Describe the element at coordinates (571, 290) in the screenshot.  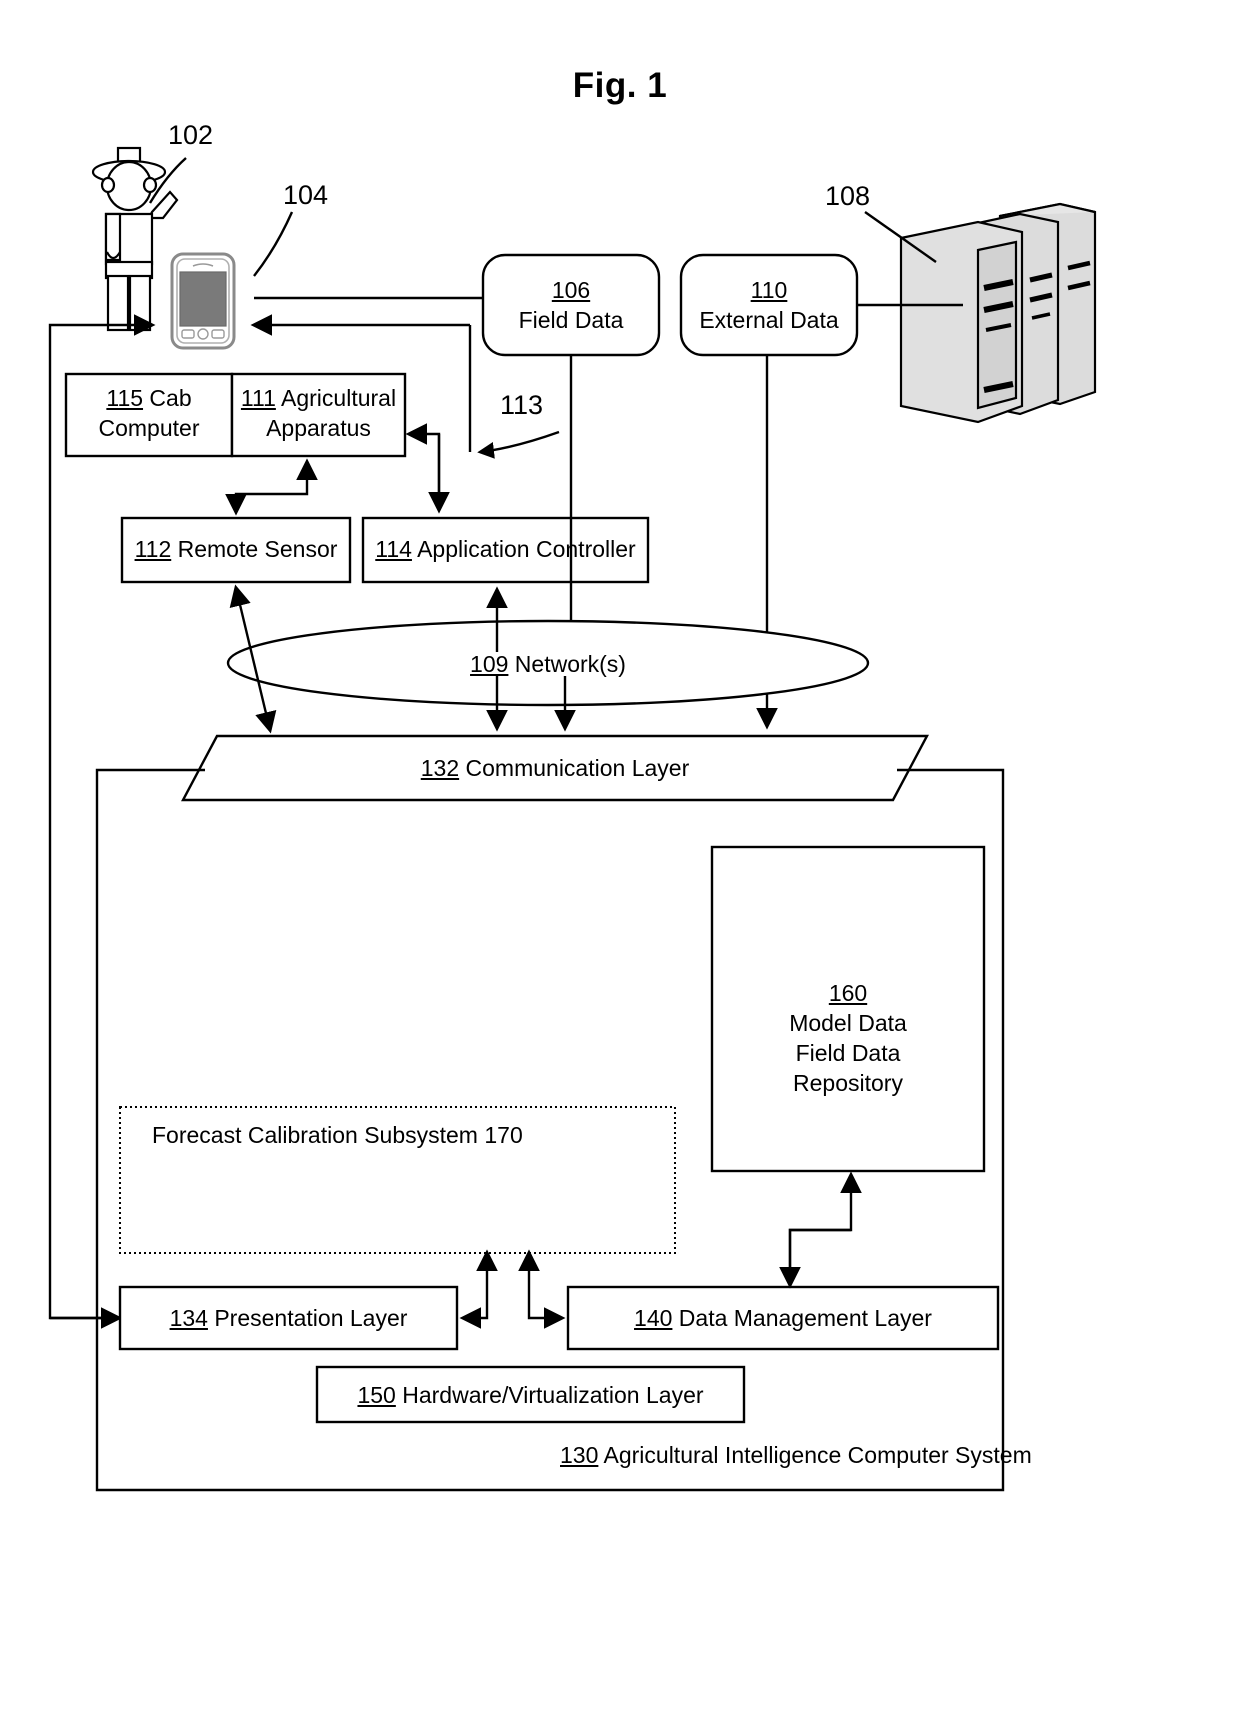
I see `field-data-ref: 106` at that location.